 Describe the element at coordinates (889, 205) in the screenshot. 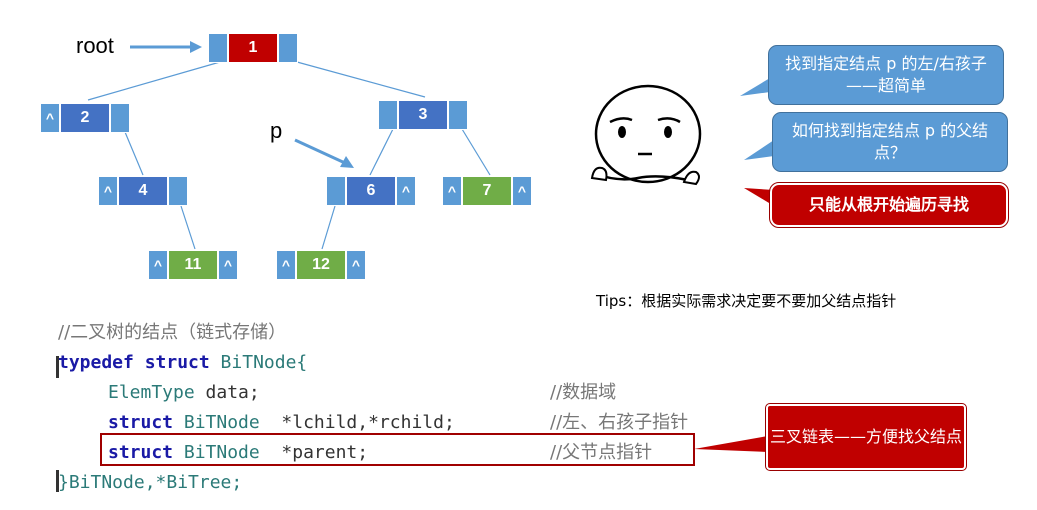

I see `speech-bubble-answer: 只能从根开始遍历寻找` at that location.